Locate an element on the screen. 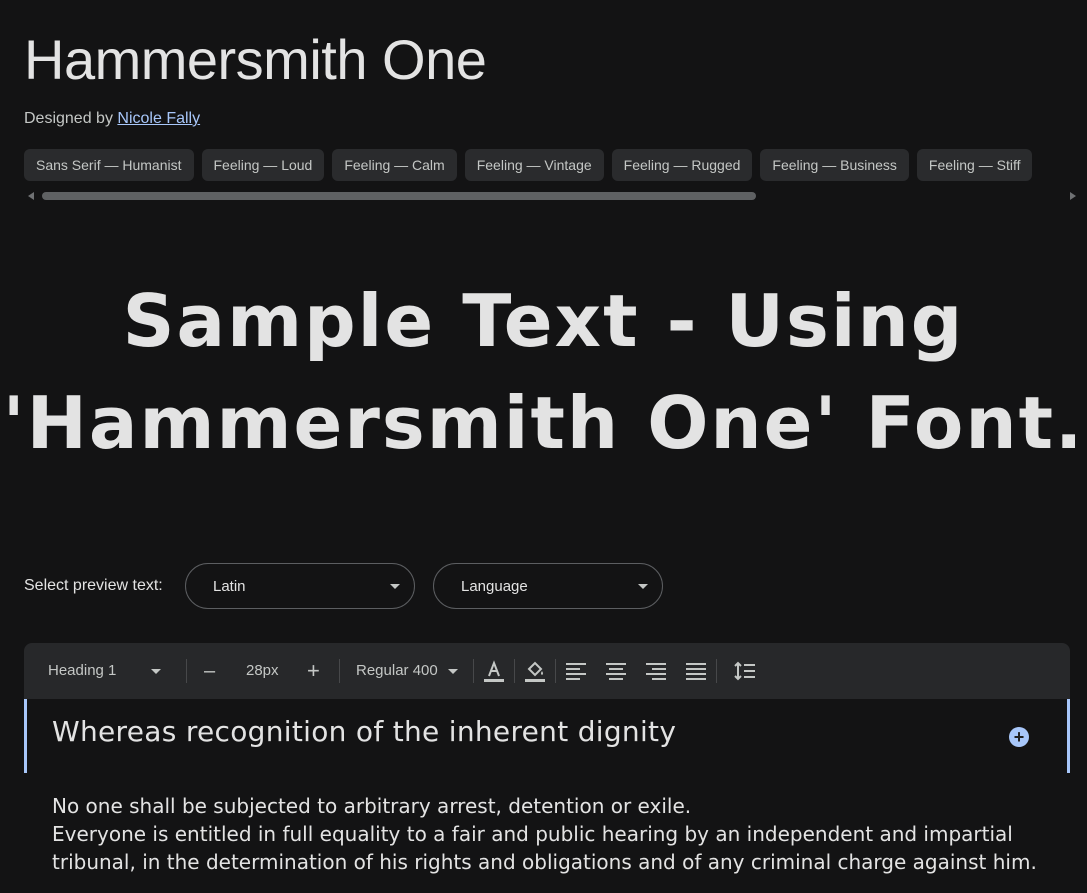 Image resolution: width=1087 pixels, height=893 pixels. designer-link: Nicole Fally is located at coordinates (158, 118).